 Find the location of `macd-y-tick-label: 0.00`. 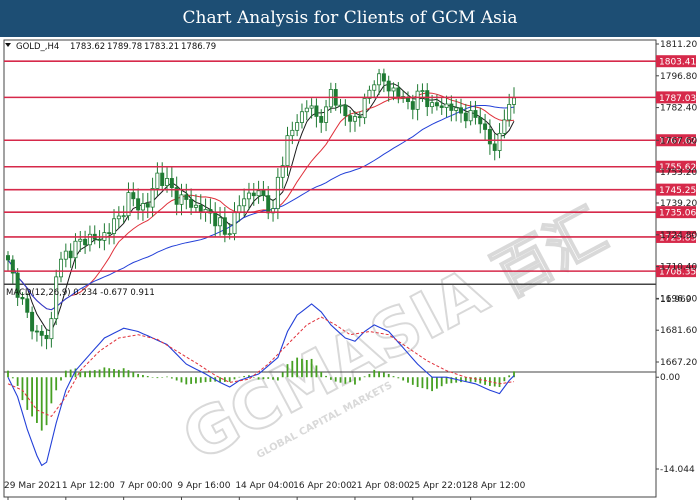

macd-y-tick-label: 0.00 is located at coordinates (670, 378).